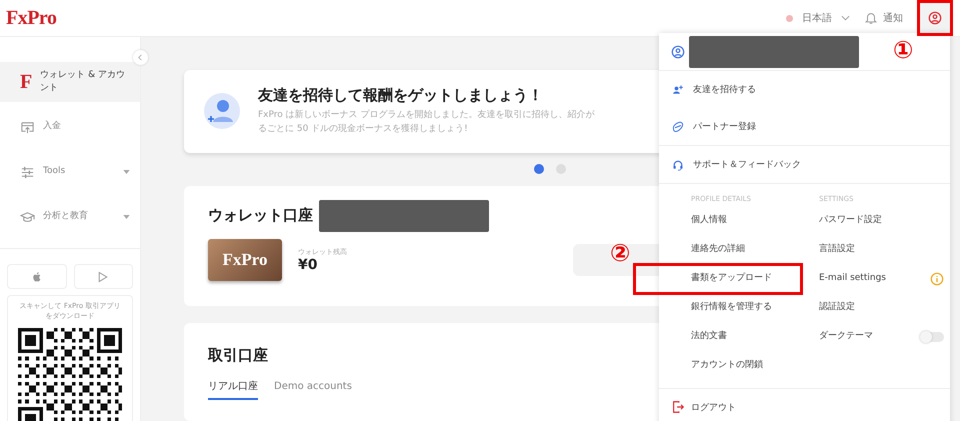 The height and width of the screenshot is (421, 960). I want to click on trading-title: 取引口座, so click(238, 355).